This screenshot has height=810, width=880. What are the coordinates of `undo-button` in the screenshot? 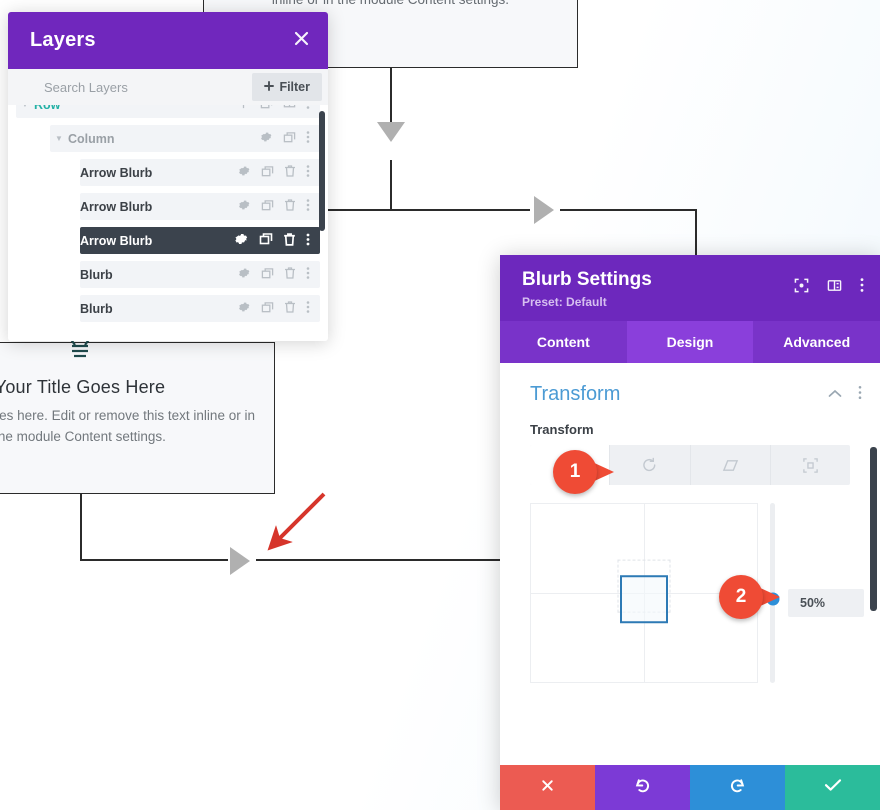 It's located at (642, 787).